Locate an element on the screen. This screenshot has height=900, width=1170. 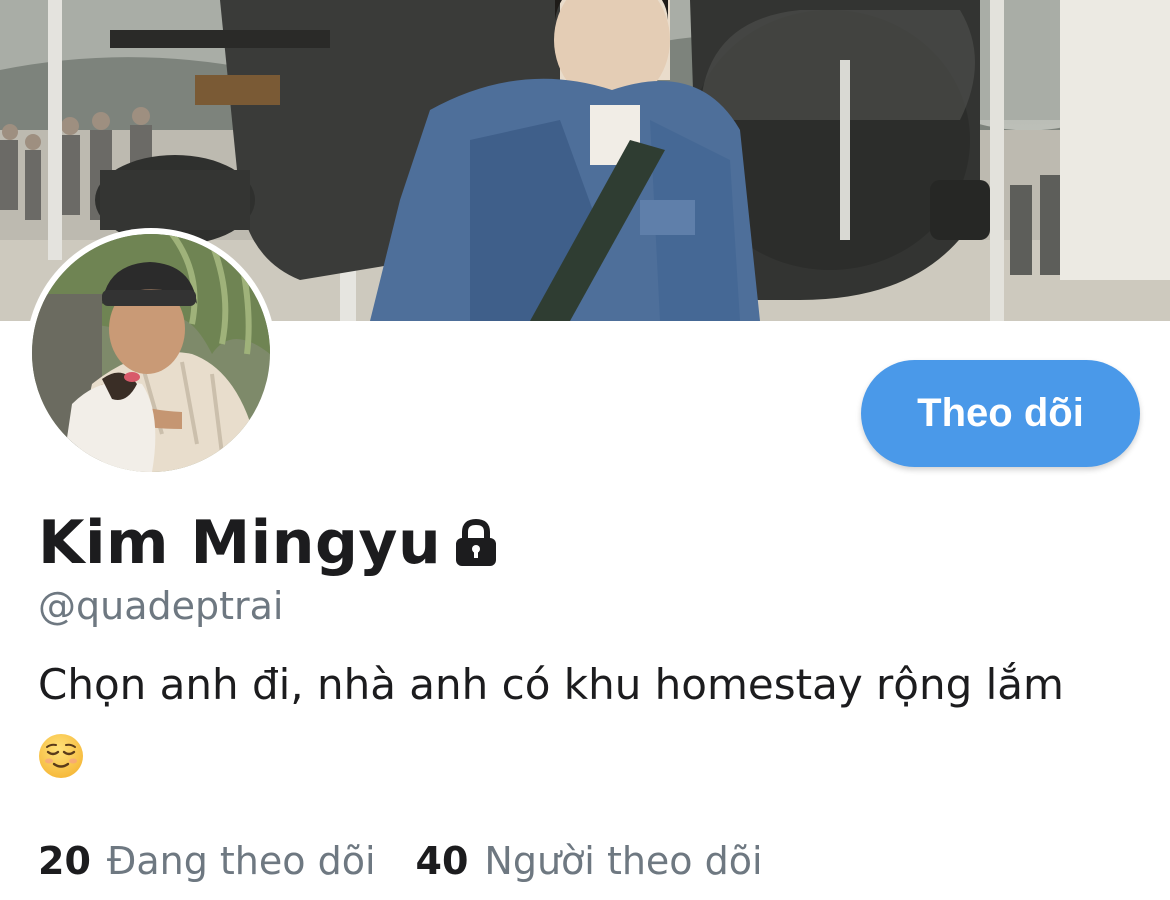
follow-stats: 20 Đang theo dõi 40 Người theo dõi is located at coordinates (420, 861).